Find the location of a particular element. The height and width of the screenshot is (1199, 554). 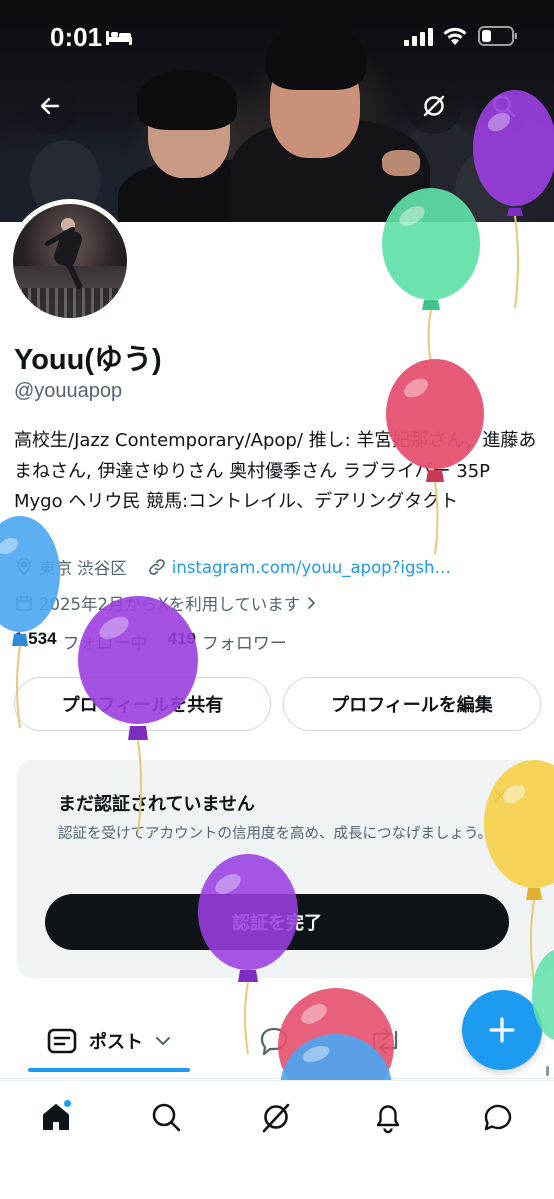

explore-search-icon is located at coordinates (166, 1117).